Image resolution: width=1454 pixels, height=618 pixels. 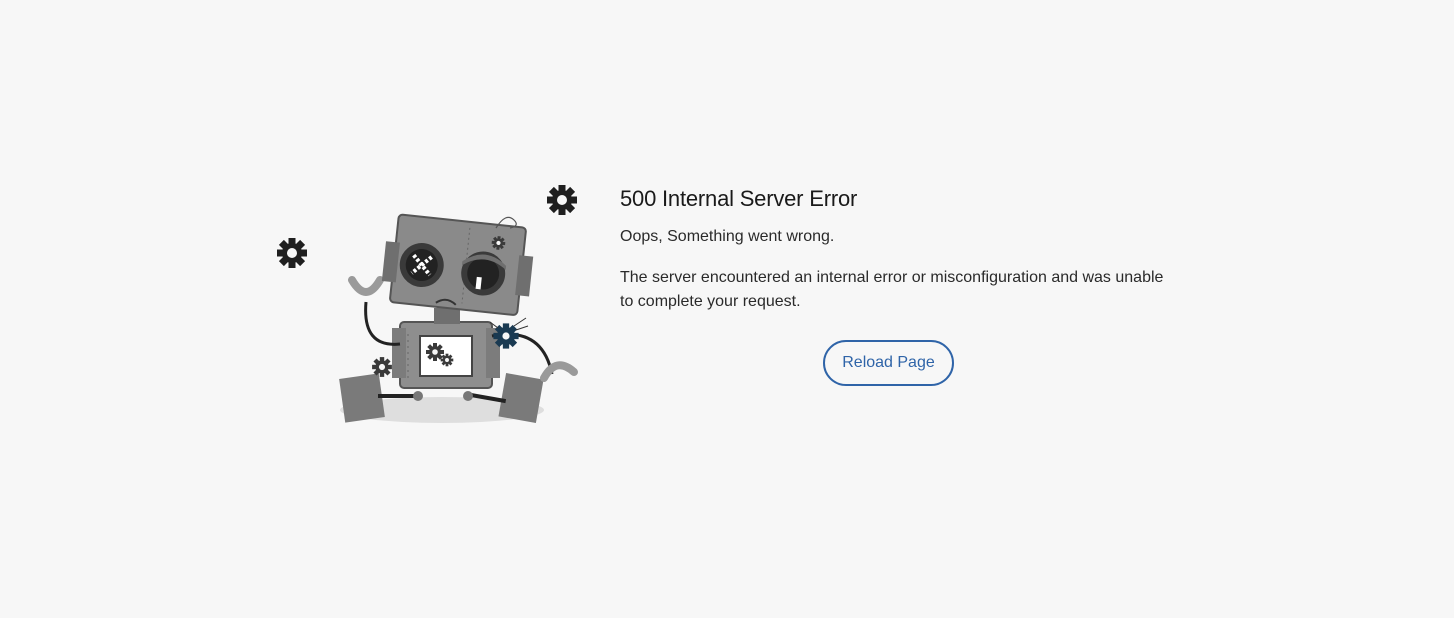 What do you see at coordinates (739, 198) in the screenshot?
I see `page-title: 500 Internal Server Error` at bounding box center [739, 198].